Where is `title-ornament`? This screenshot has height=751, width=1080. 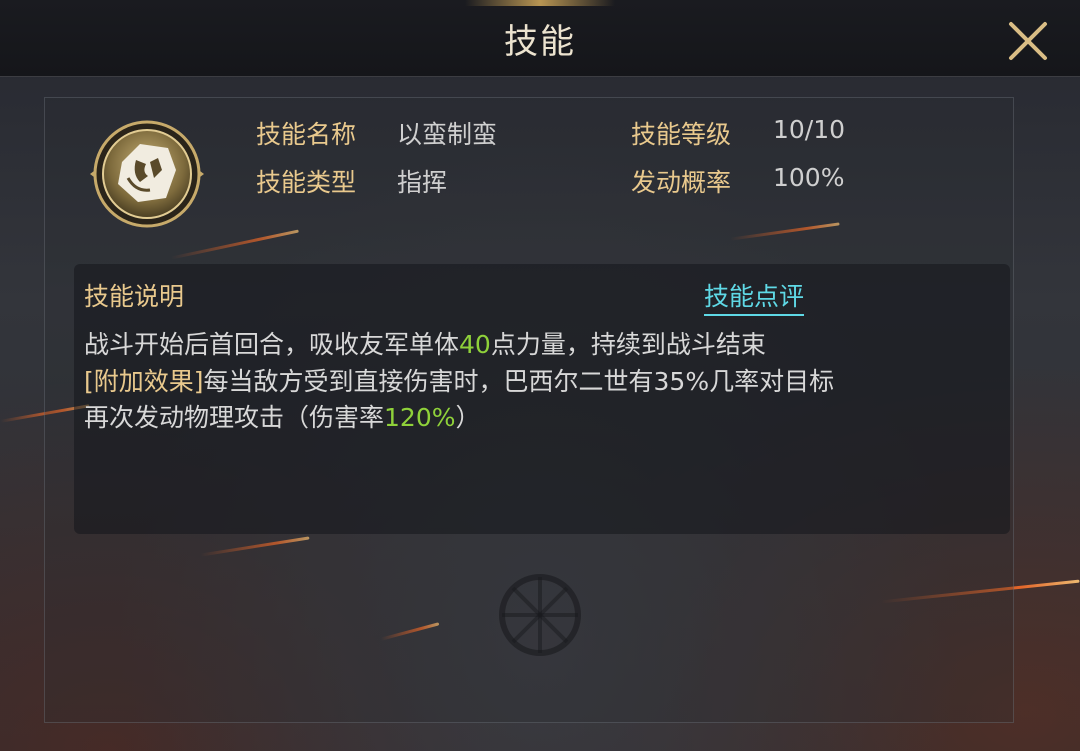 title-ornament is located at coordinates (540, 3).